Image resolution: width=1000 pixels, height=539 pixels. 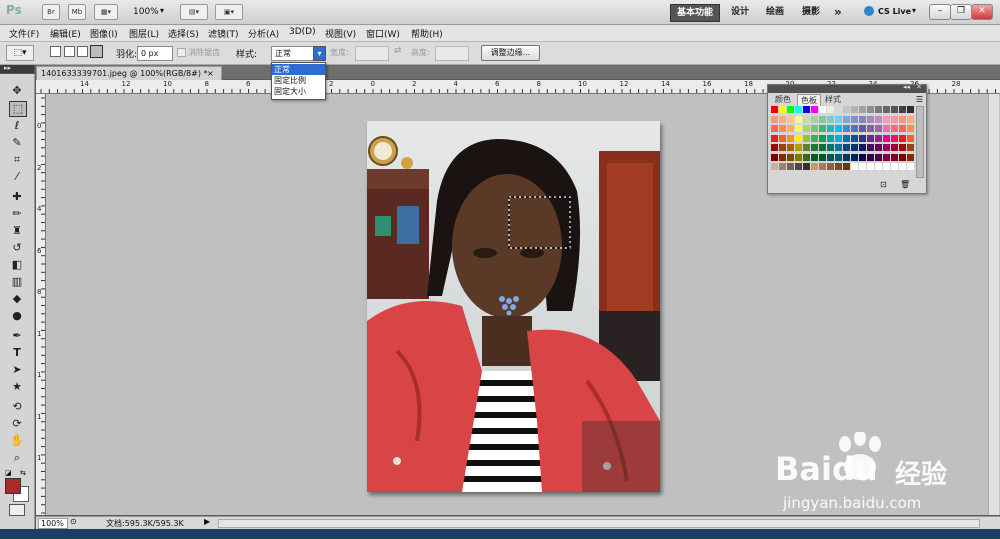 What do you see at coordinates (17, 68) in the screenshot?
I see `toolbox-header: ▸▸` at bounding box center [17, 68].